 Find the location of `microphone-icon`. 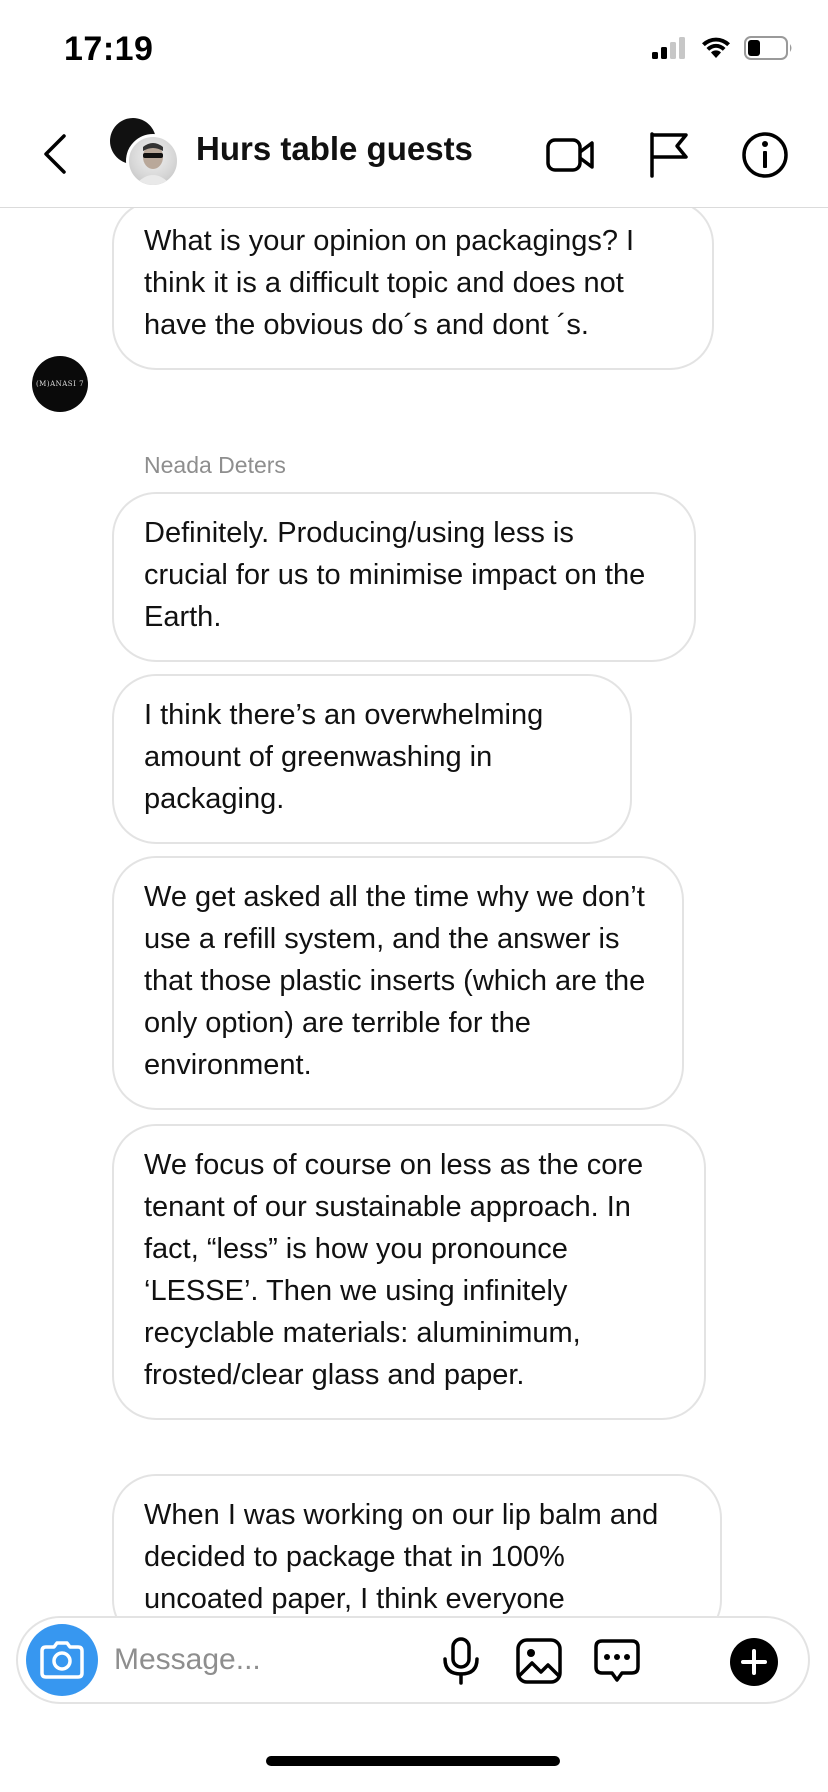

microphone-icon is located at coordinates (461, 1661).